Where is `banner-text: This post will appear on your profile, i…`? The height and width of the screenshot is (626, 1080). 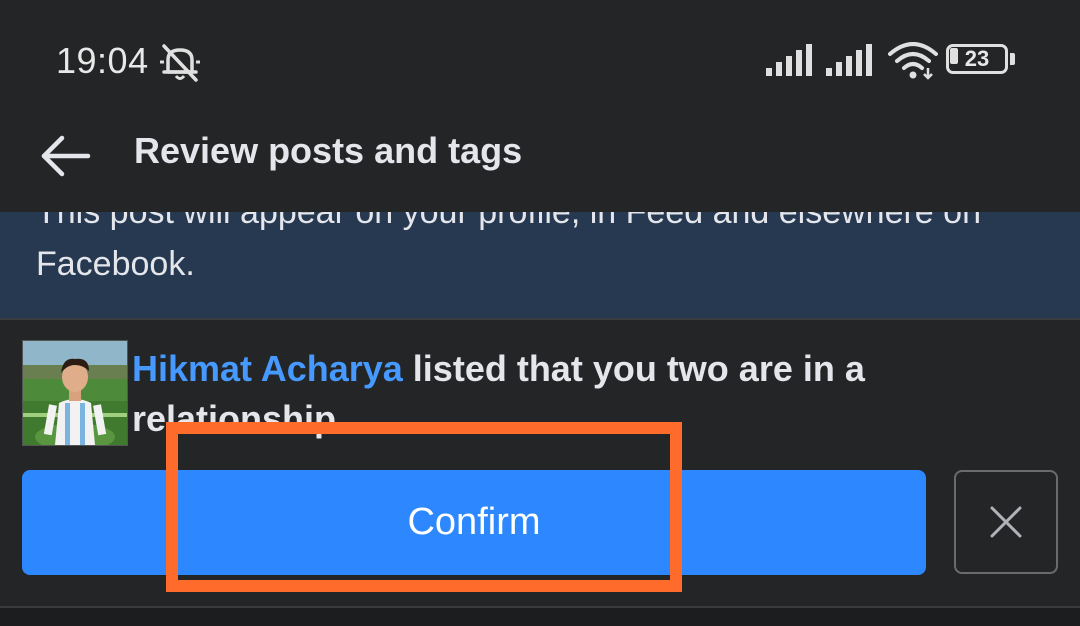 banner-text: This post will appear on your profile, i… is located at coordinates (508, 247).